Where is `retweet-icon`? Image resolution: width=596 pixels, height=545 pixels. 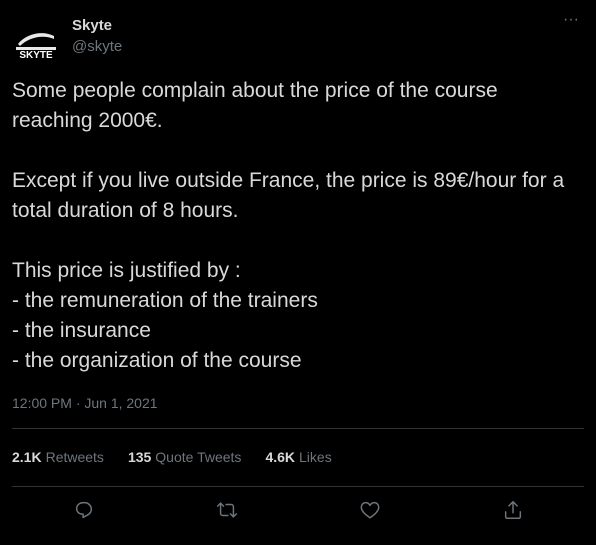
retweet-icon is located at coordinates (226, 510).